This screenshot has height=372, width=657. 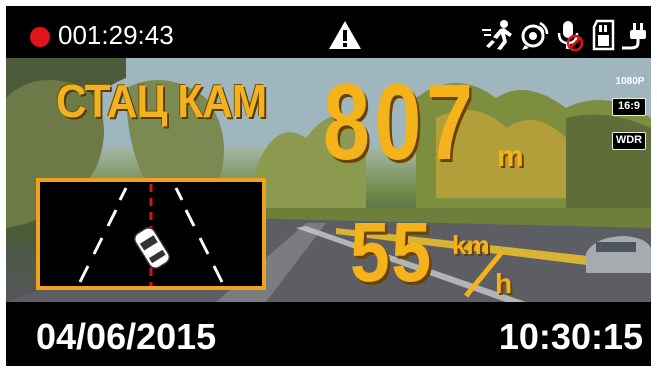 What do you see at coordinates (570, 36) in the screenshot?
I see `microphone-muted-icon` at bounding box center [570, 36].